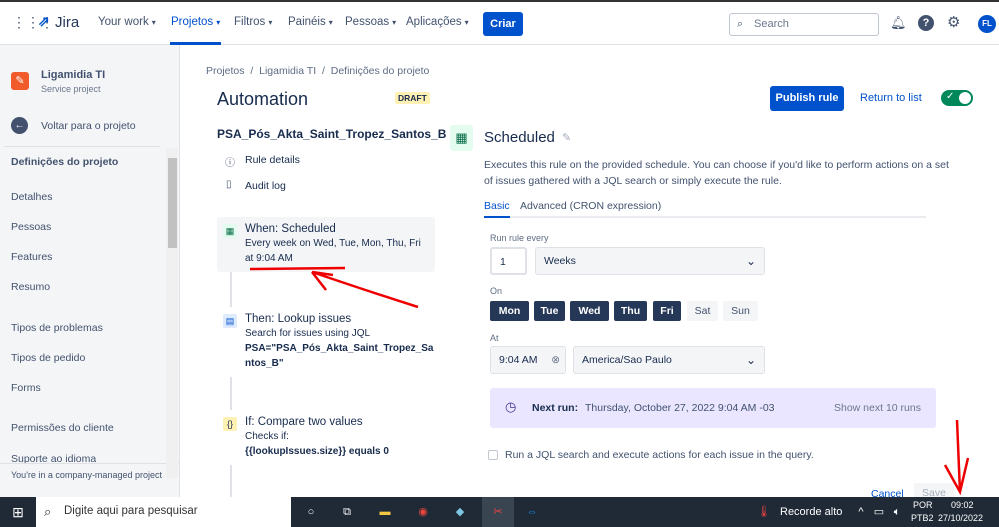 The height and width of the screenshot is (527, 999). What do you see at coordinates (589, 311) in the screenshot?
I see `day-toggle-wed: Wed` at bounding box center [589, 311].